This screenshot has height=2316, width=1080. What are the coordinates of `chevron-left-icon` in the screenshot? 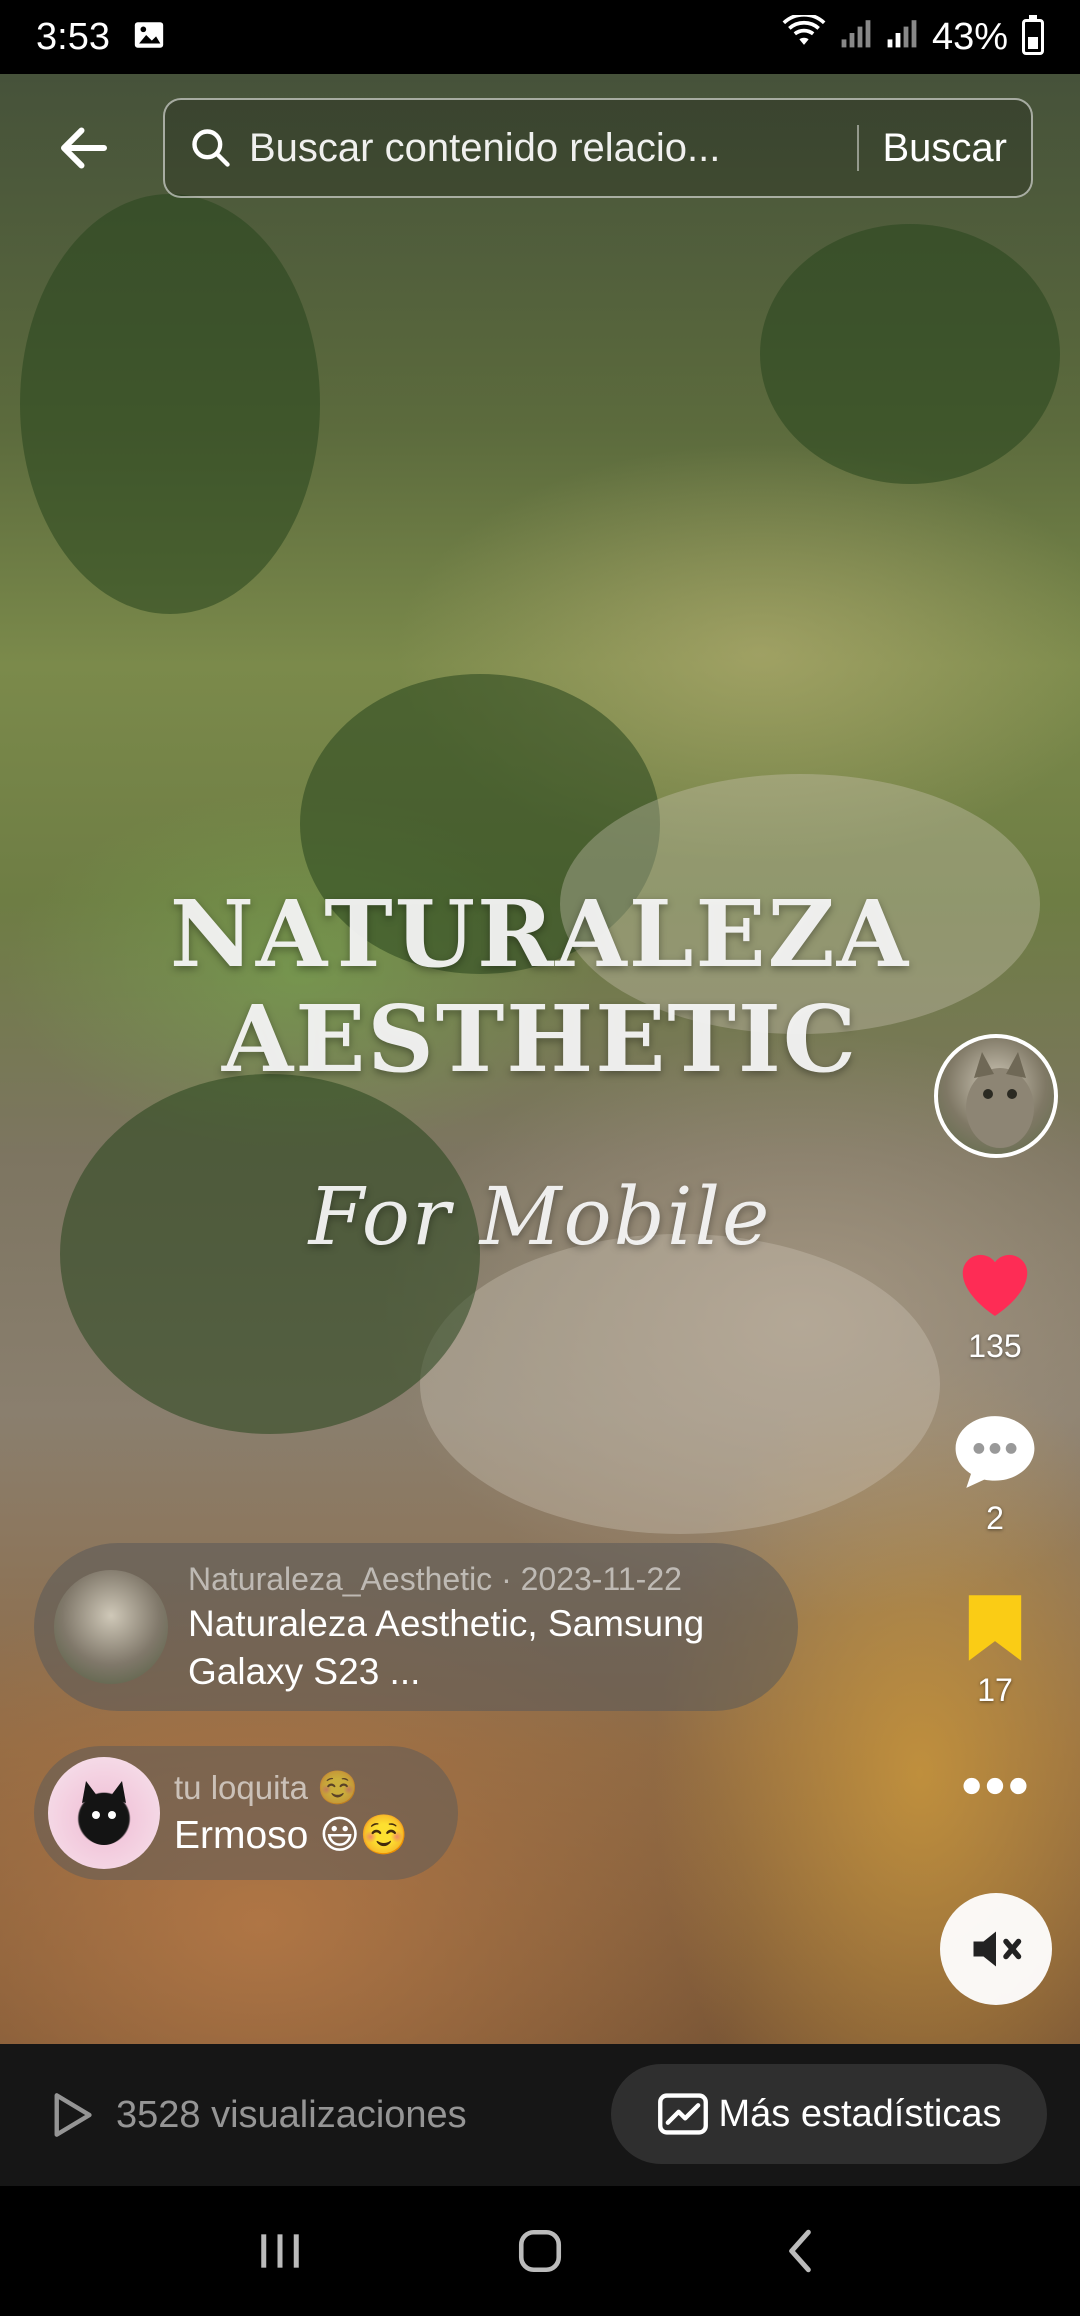 It's located at (800, 2251).